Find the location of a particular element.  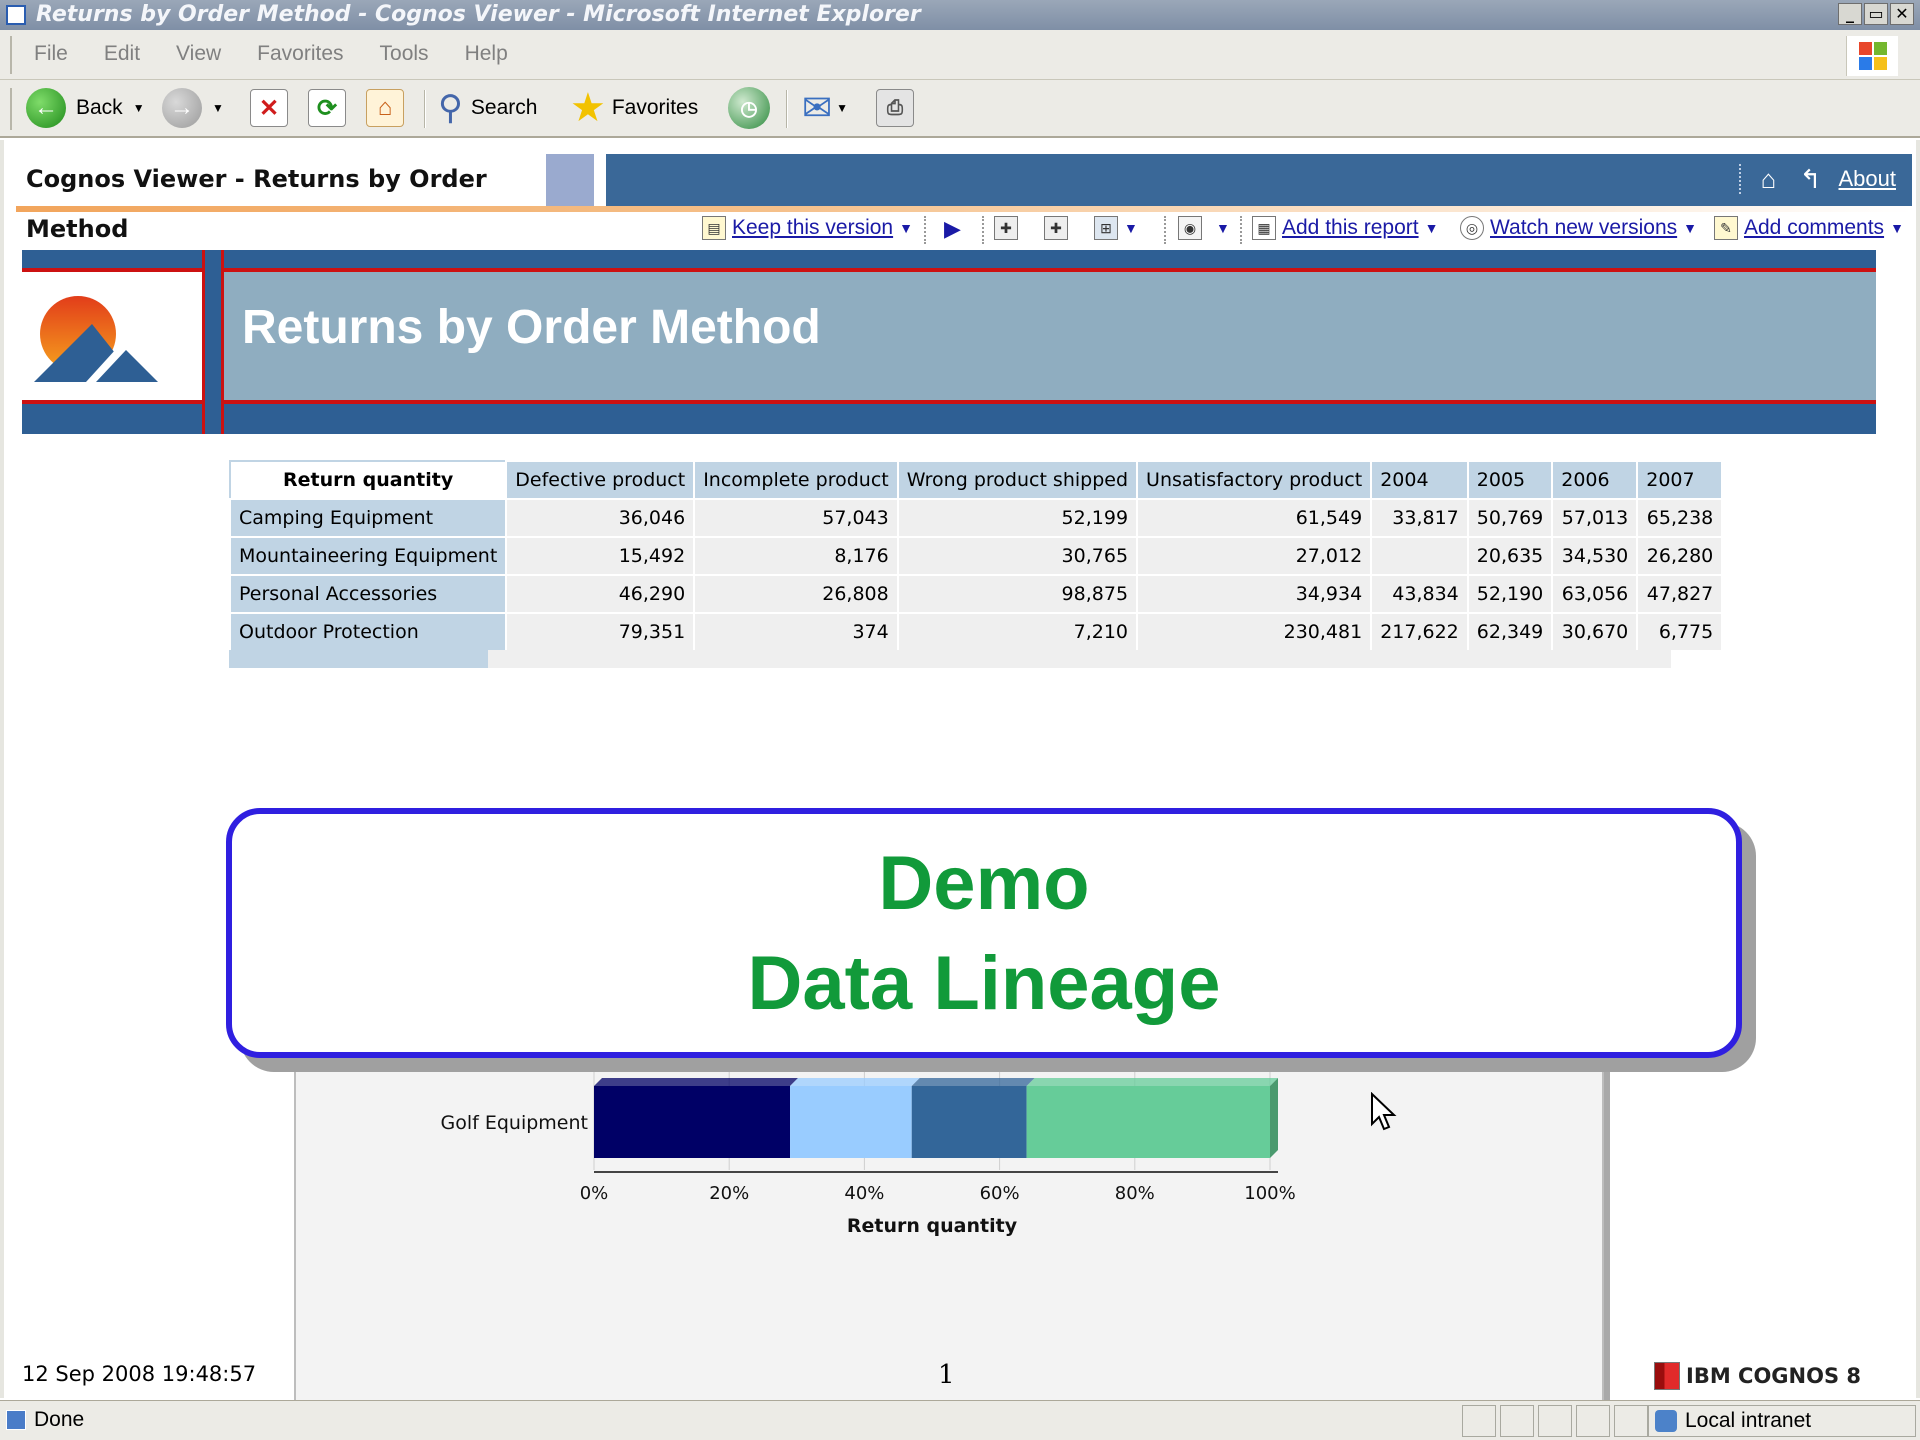

status-text: Done is located at coordinates (59, 1419).